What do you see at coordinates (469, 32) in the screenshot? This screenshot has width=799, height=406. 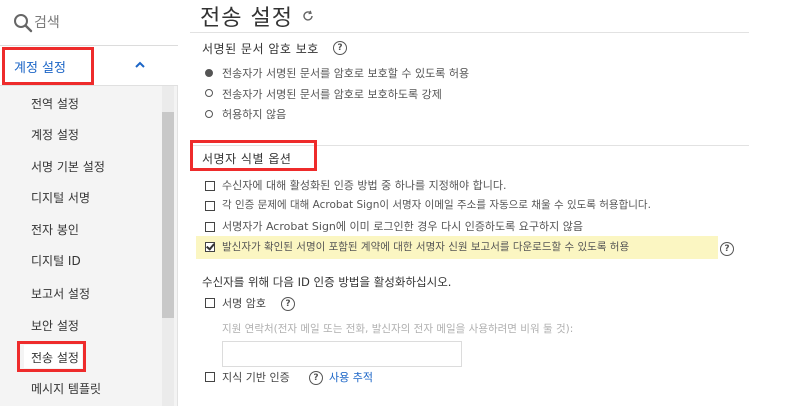 I see `title-divider` at bounding box center [469, 32].